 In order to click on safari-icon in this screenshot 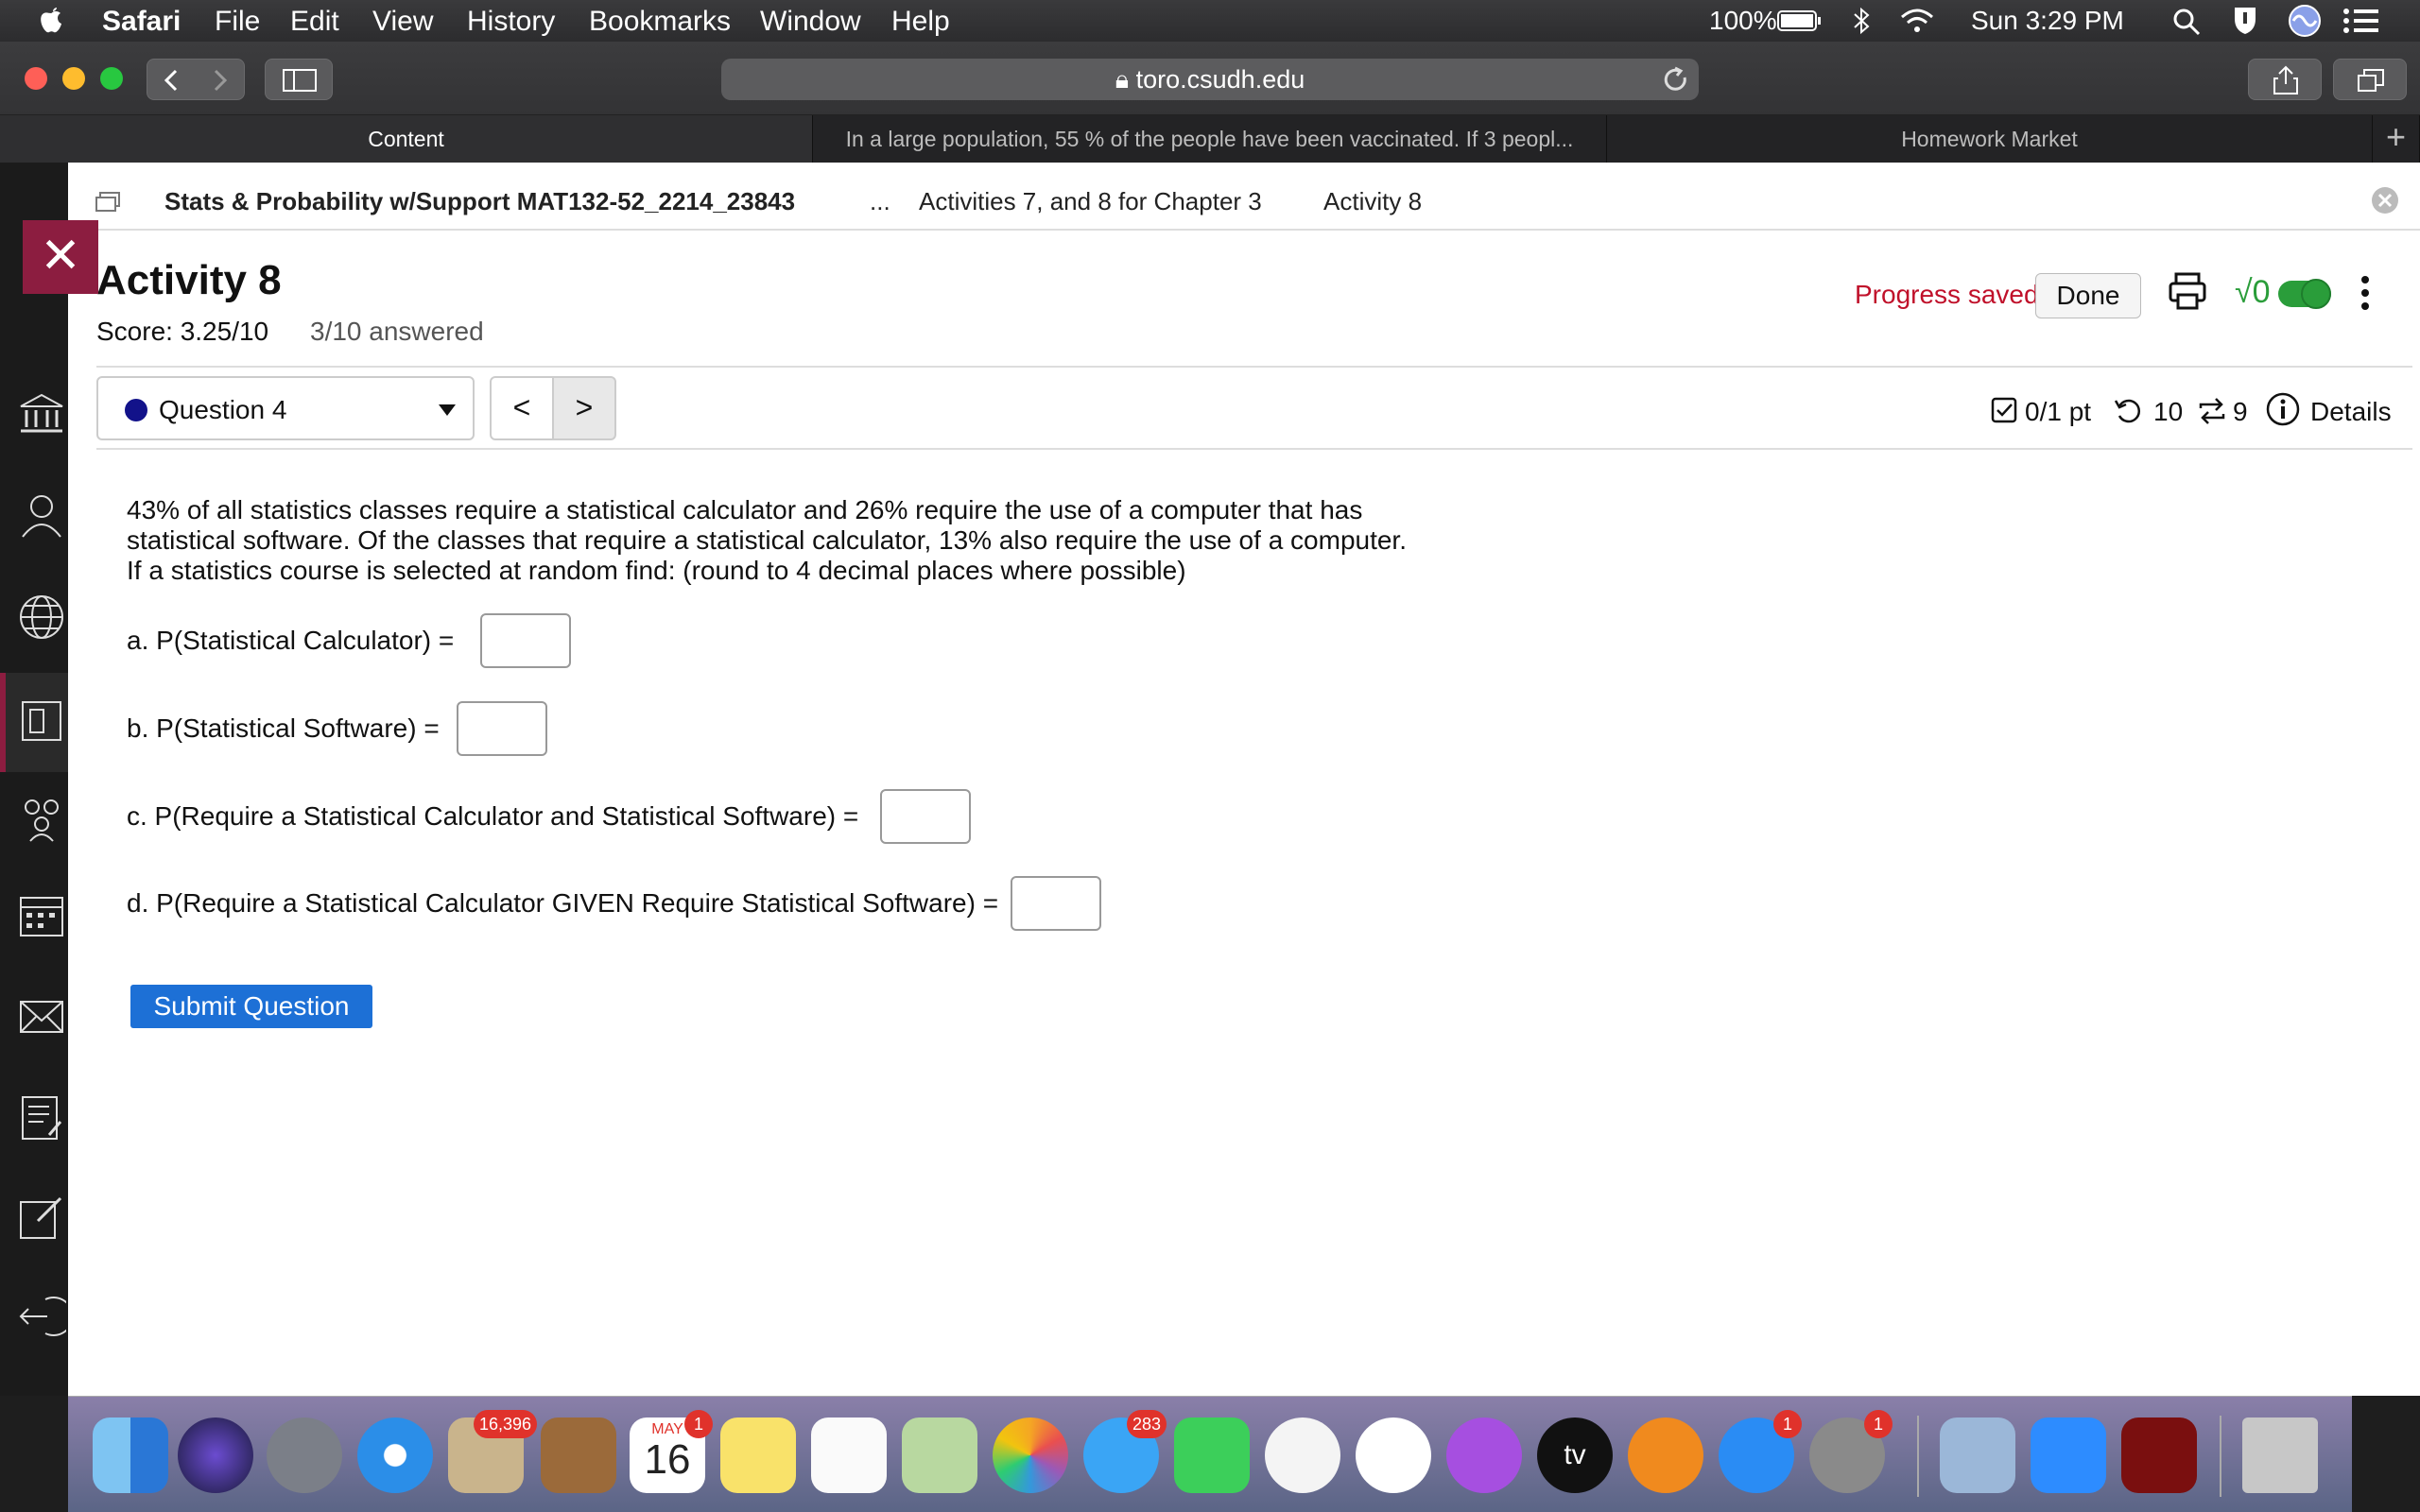, I will do `click(395, 1455)`.